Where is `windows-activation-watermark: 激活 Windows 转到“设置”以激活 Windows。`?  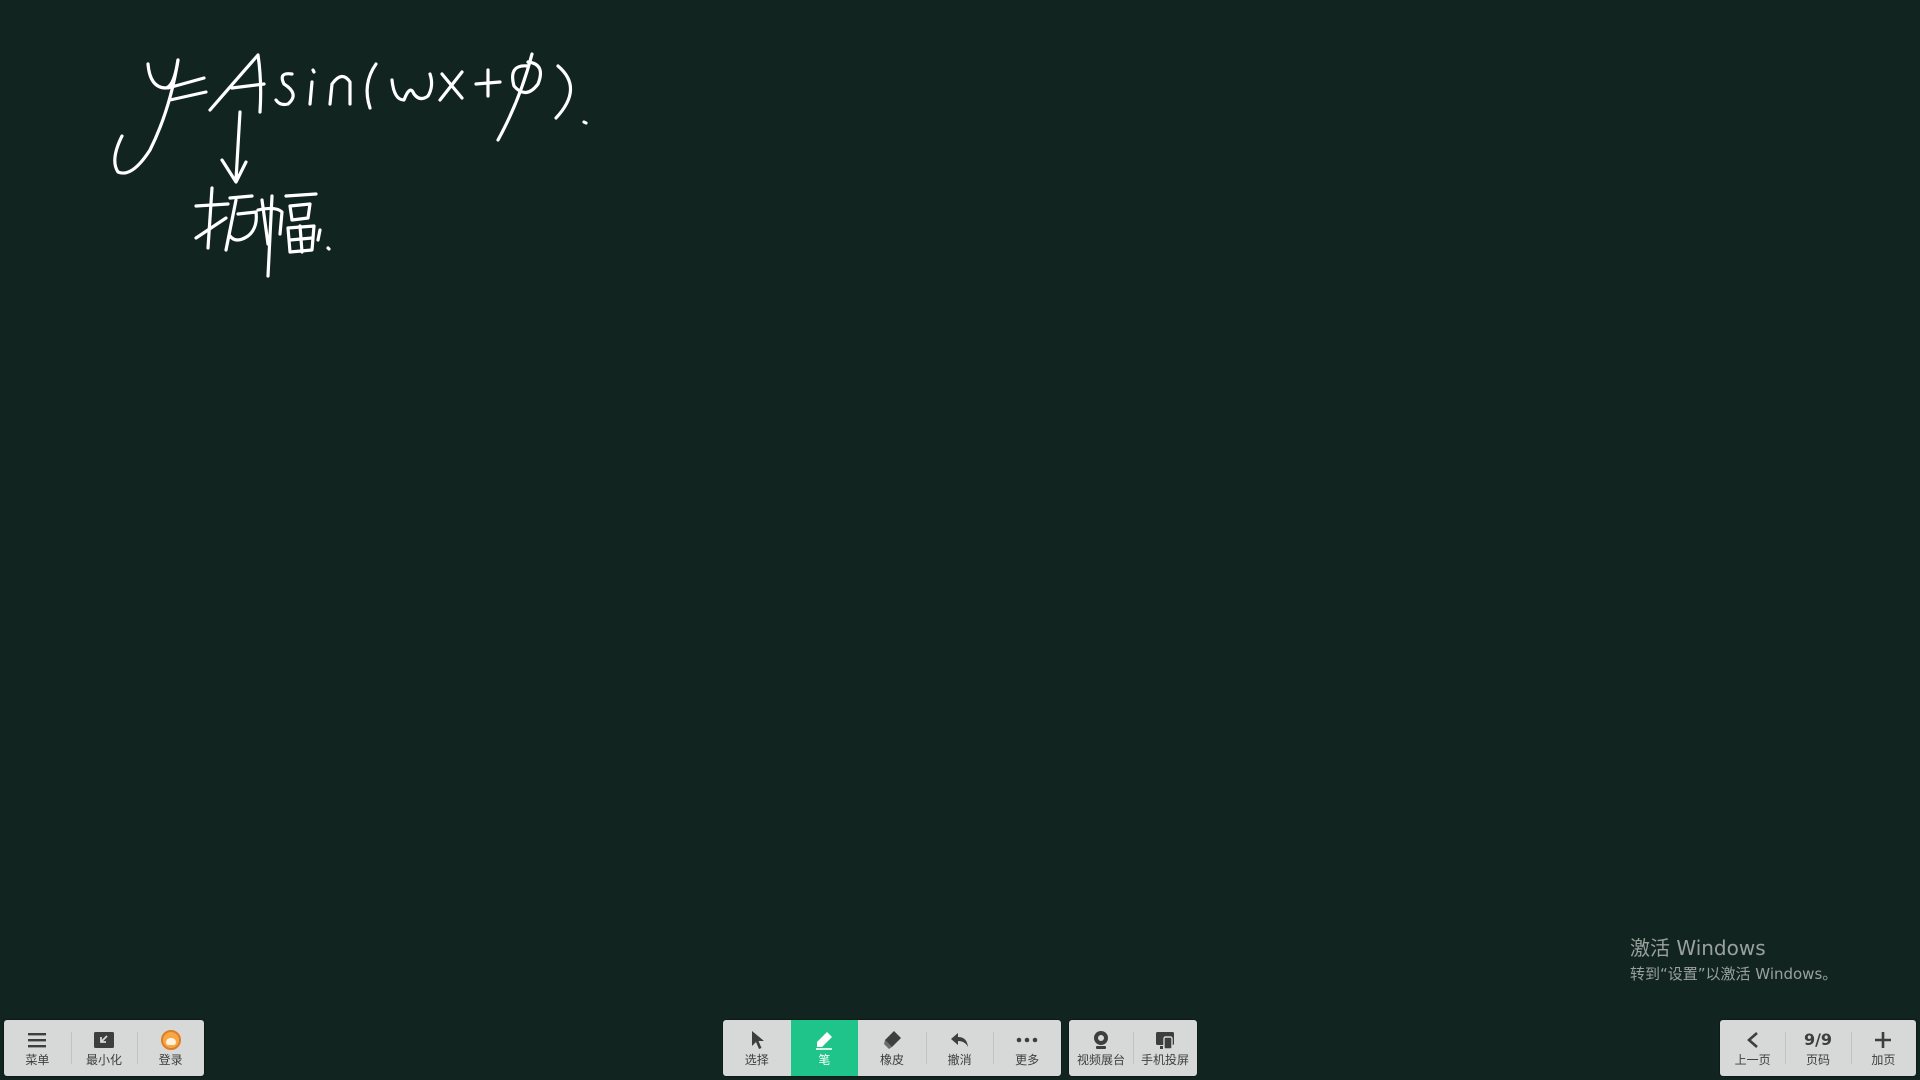 windows-activation-watermark: 激活 Windows 转到“设置”以激活 Windows。 is located at coordinates (1733, 960).